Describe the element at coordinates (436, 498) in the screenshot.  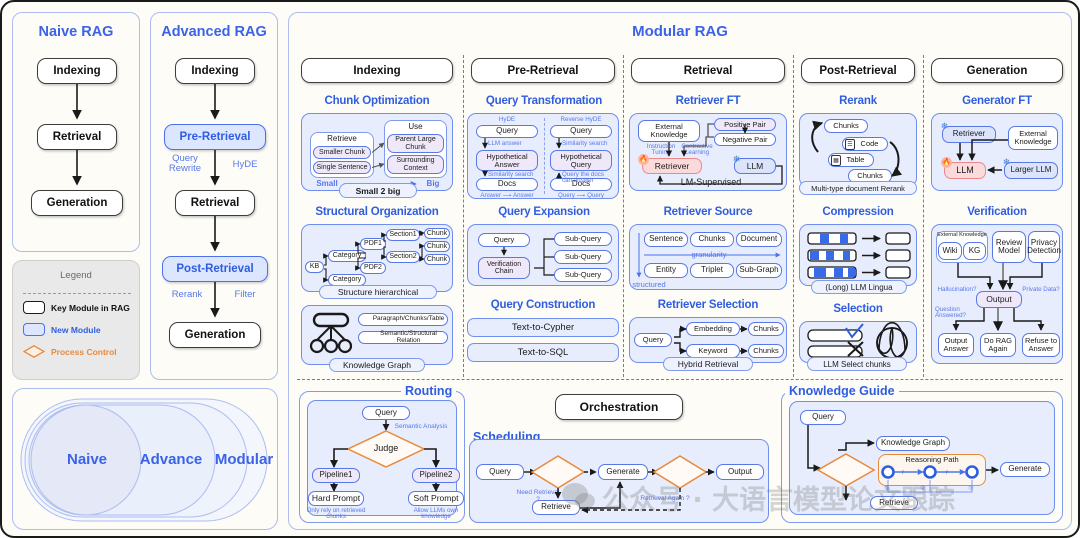
I see `node-soft-prompt: Soft Prompt` at that location.